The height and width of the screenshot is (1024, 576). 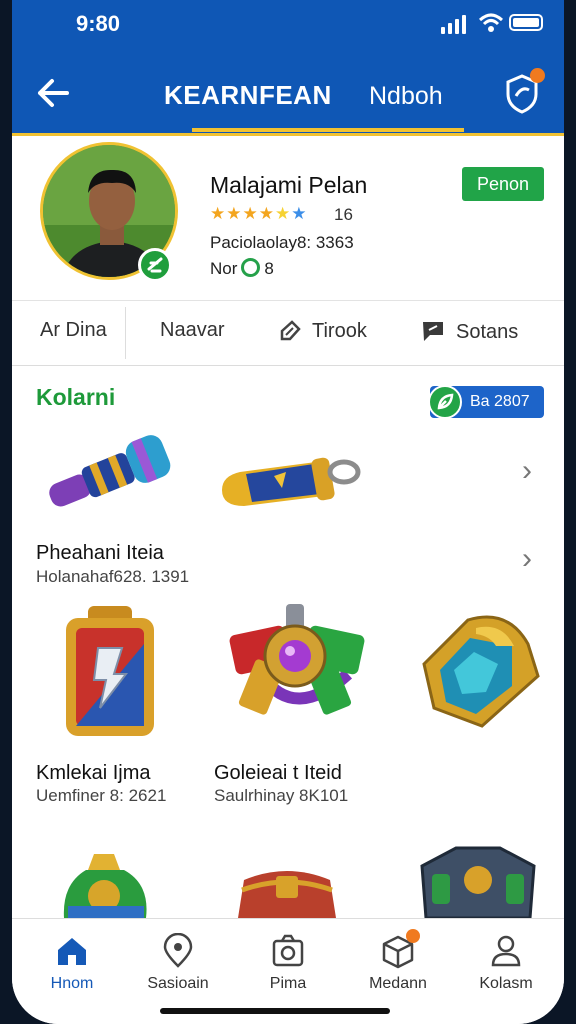 What do you see at coordinates (526, 22) in the screenshot?
I see `battery-icon` at bounding box center [526, 22].